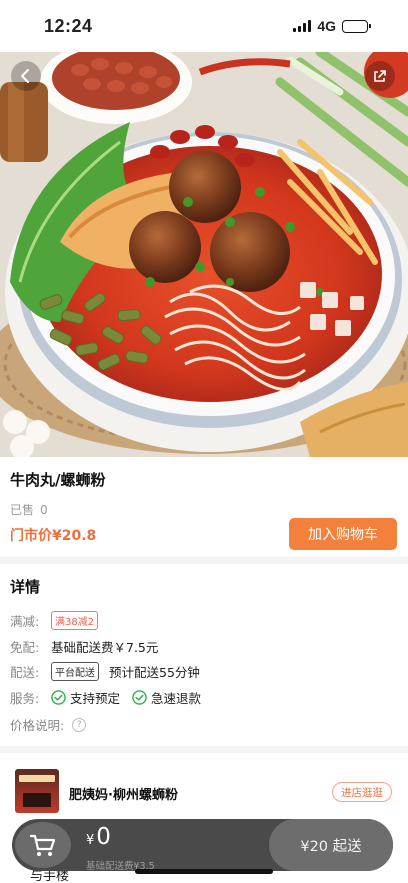 The image size is (408, 883). I want to click on battery-icon, so click(356, 26).